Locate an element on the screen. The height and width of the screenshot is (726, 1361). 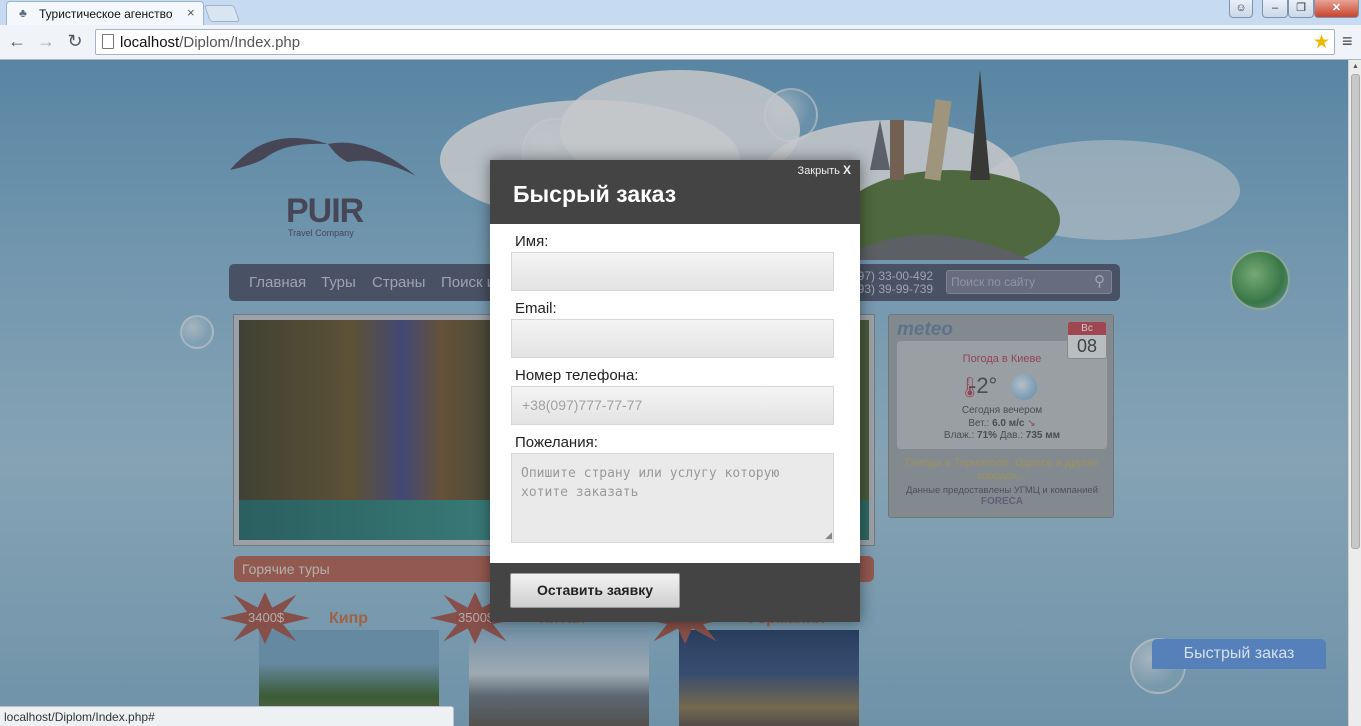
status-url: localhost/Diplom/Index.php# is located at coordinates (79, 717).